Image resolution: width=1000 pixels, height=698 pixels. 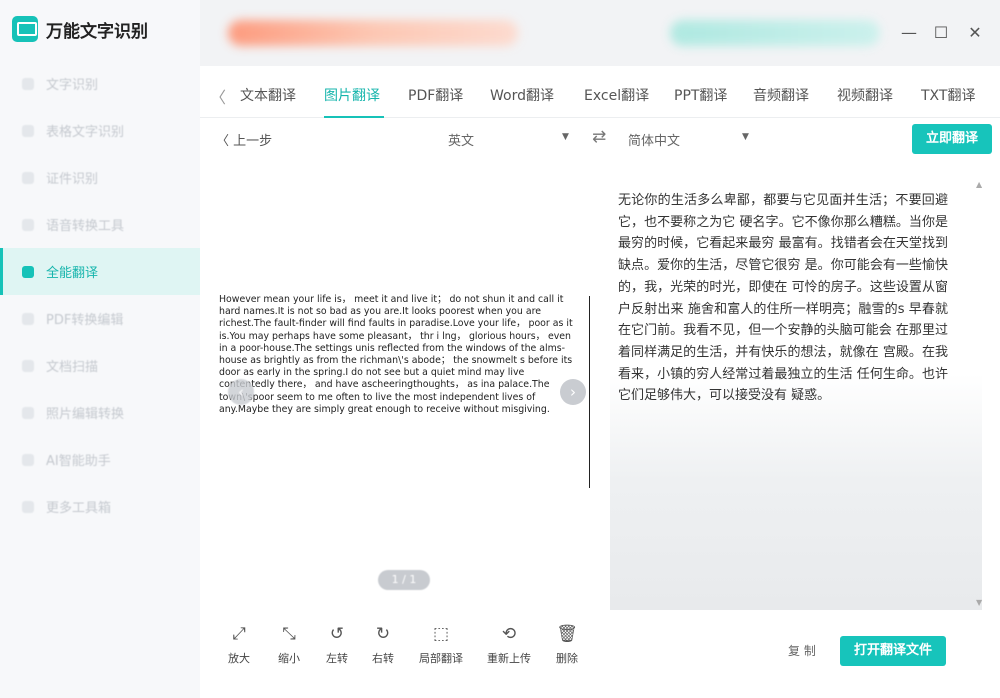 I want to click on target-language-select: 简体中文, so click(x=654, y=139).